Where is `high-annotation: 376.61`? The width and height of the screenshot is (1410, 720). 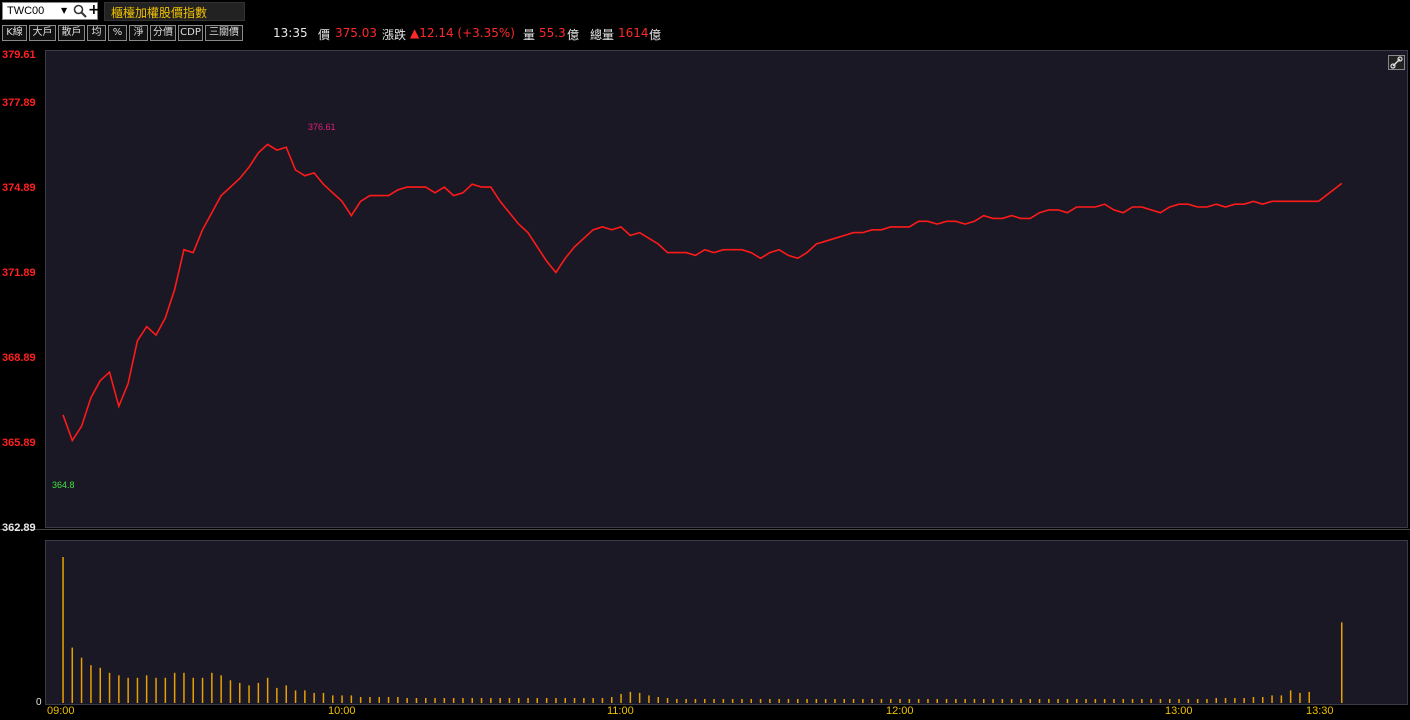 high-annotation: 376.61 is located at coordinates (322, 127).